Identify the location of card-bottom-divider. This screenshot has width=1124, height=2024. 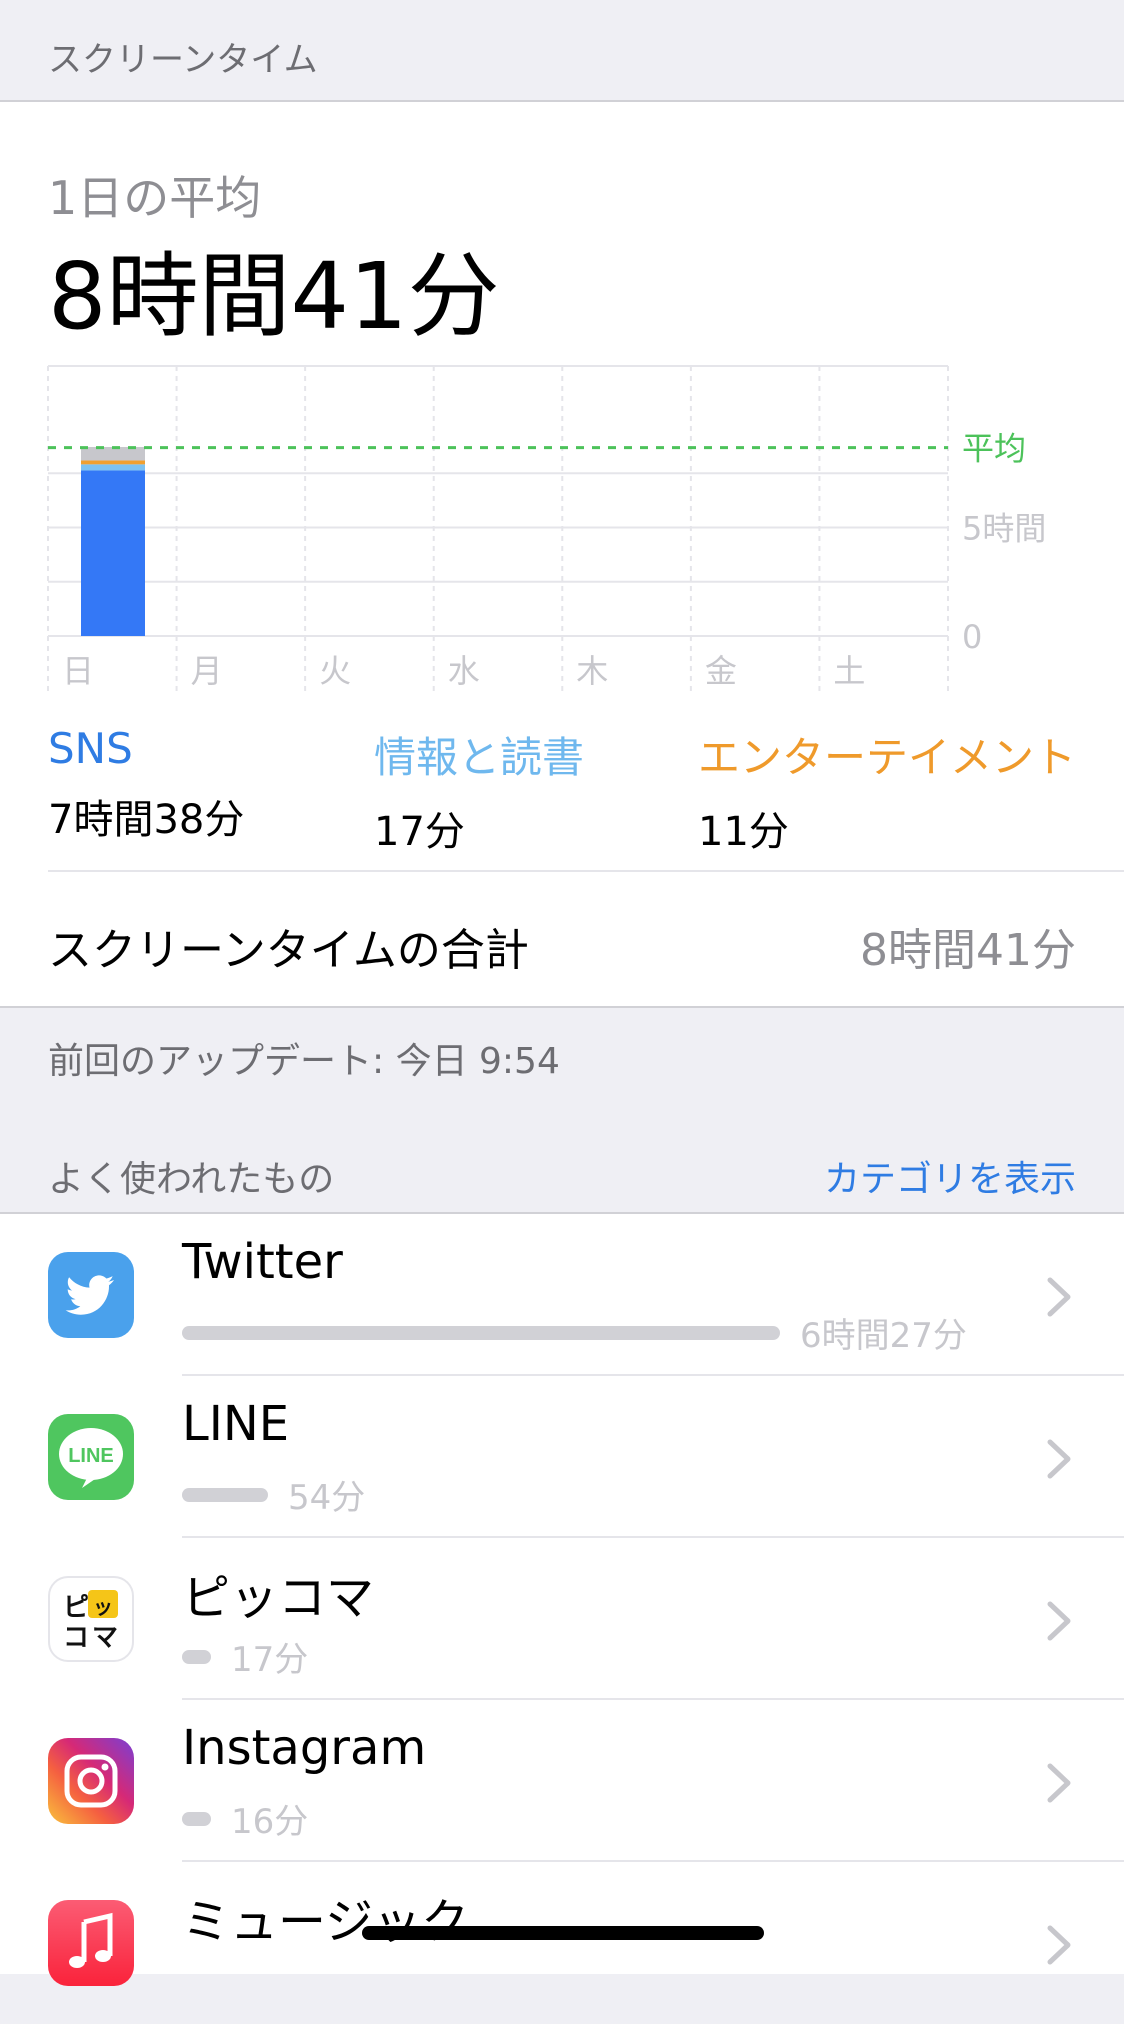
(562, 1007).